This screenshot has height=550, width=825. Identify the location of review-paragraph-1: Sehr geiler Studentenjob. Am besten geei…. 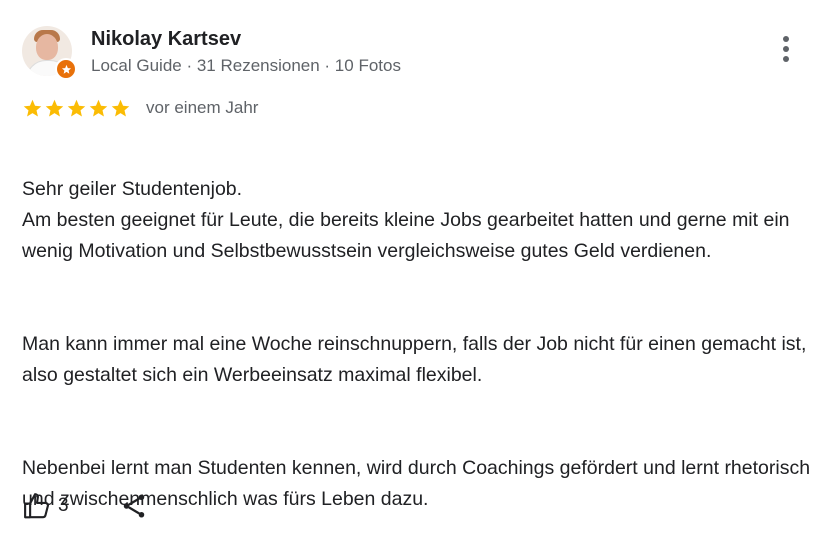
(406, 220).